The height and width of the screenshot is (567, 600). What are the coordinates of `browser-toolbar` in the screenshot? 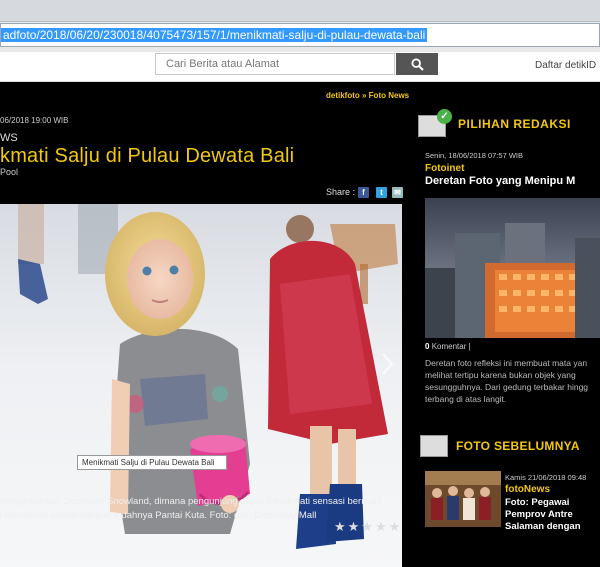 It's located at (300, 11).